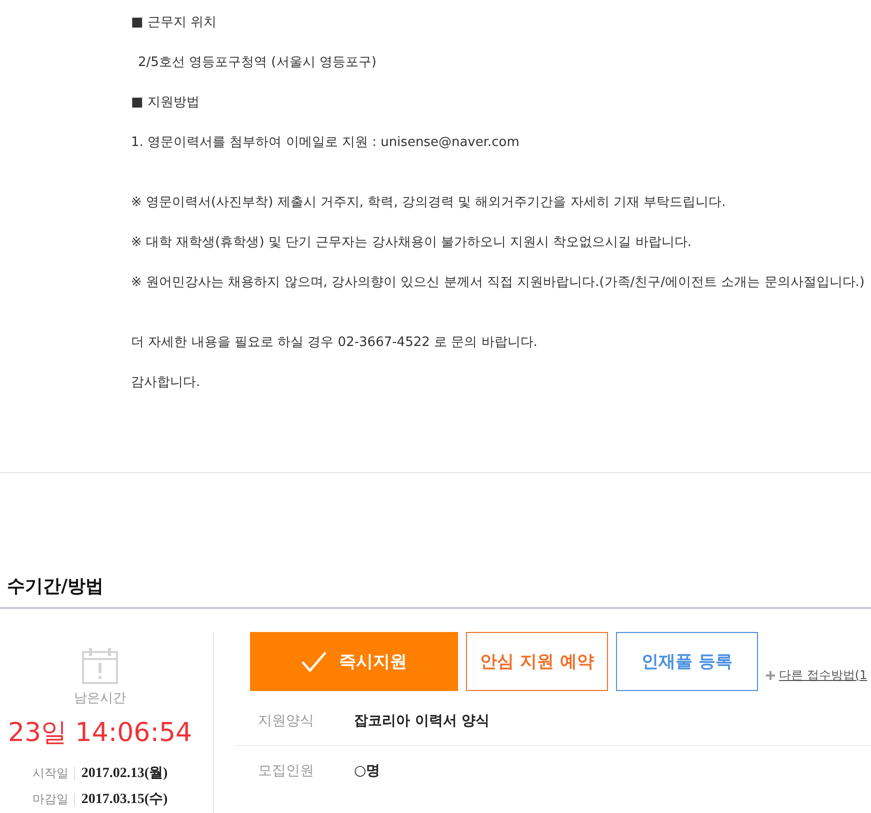  What do you see at coordinates (498, 283) in the screenshot?
I see `paragraph: ※ 원어민강사는 채용하지 않으며, 강사의향이 있으신 분께서 직접 지원바랍니다.(가족/친구/에이전트 소개는 문의사절입니다.)` at bounding box center [498, 283].